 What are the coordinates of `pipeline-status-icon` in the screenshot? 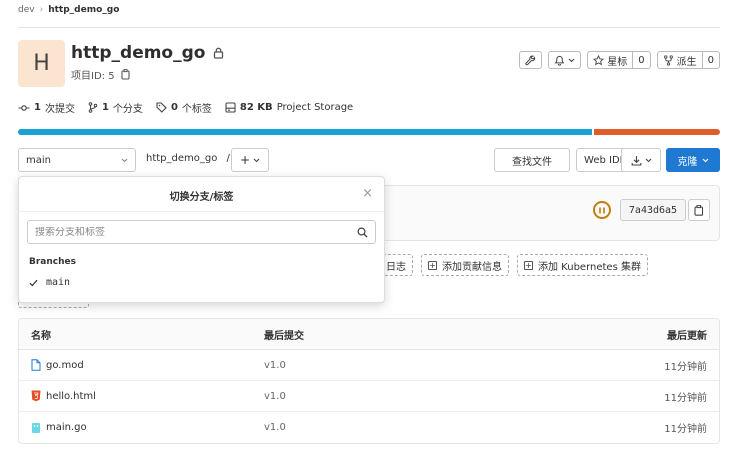 It's located at (602, 210).